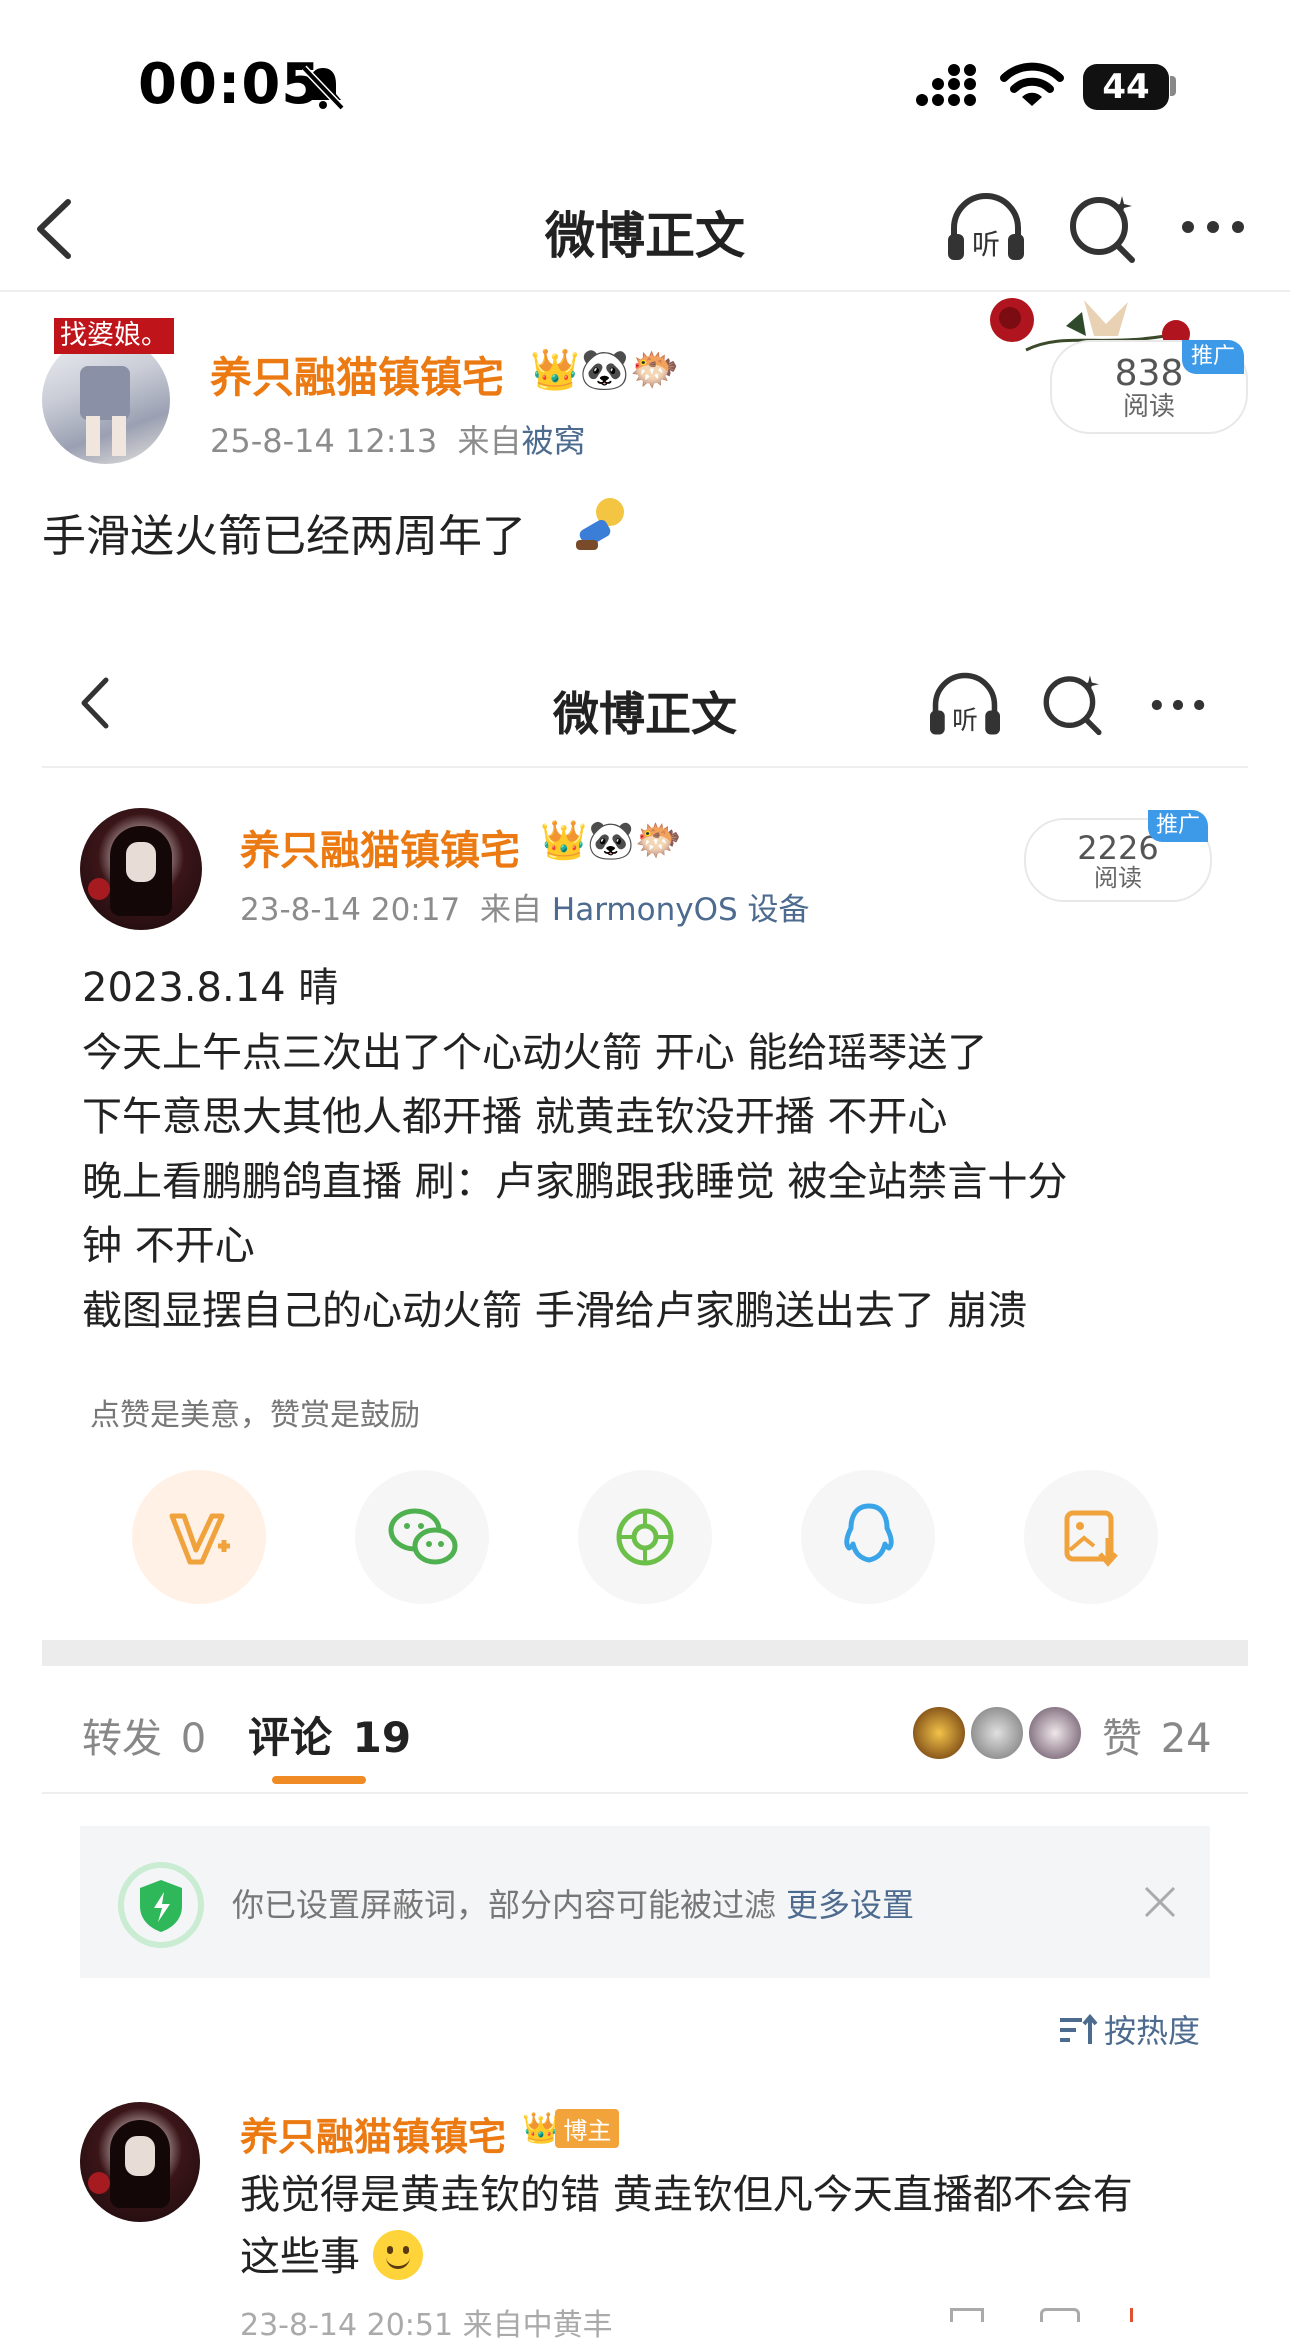 The image size is (1290, 2344). What do you see at coordinates (1178, 705) in the screenshot?
I see `inner-more-icon` at bounding box center [1178, 705].